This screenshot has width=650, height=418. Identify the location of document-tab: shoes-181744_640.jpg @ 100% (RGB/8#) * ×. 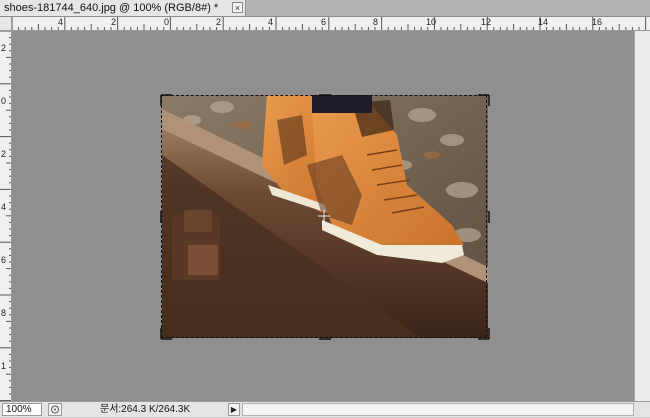
(123, 8).